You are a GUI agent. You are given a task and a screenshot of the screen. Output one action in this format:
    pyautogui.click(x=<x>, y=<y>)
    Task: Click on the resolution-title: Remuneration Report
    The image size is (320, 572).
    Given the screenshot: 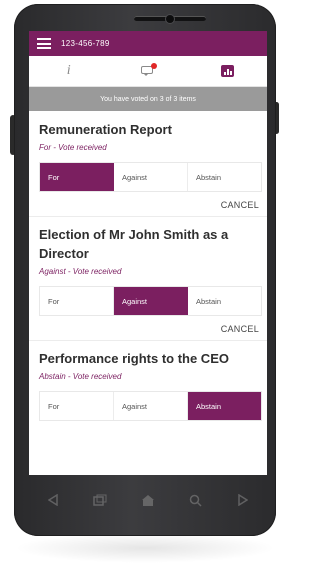 What is the action you would take?
    pyautogui.click(x=105, y=129)
    